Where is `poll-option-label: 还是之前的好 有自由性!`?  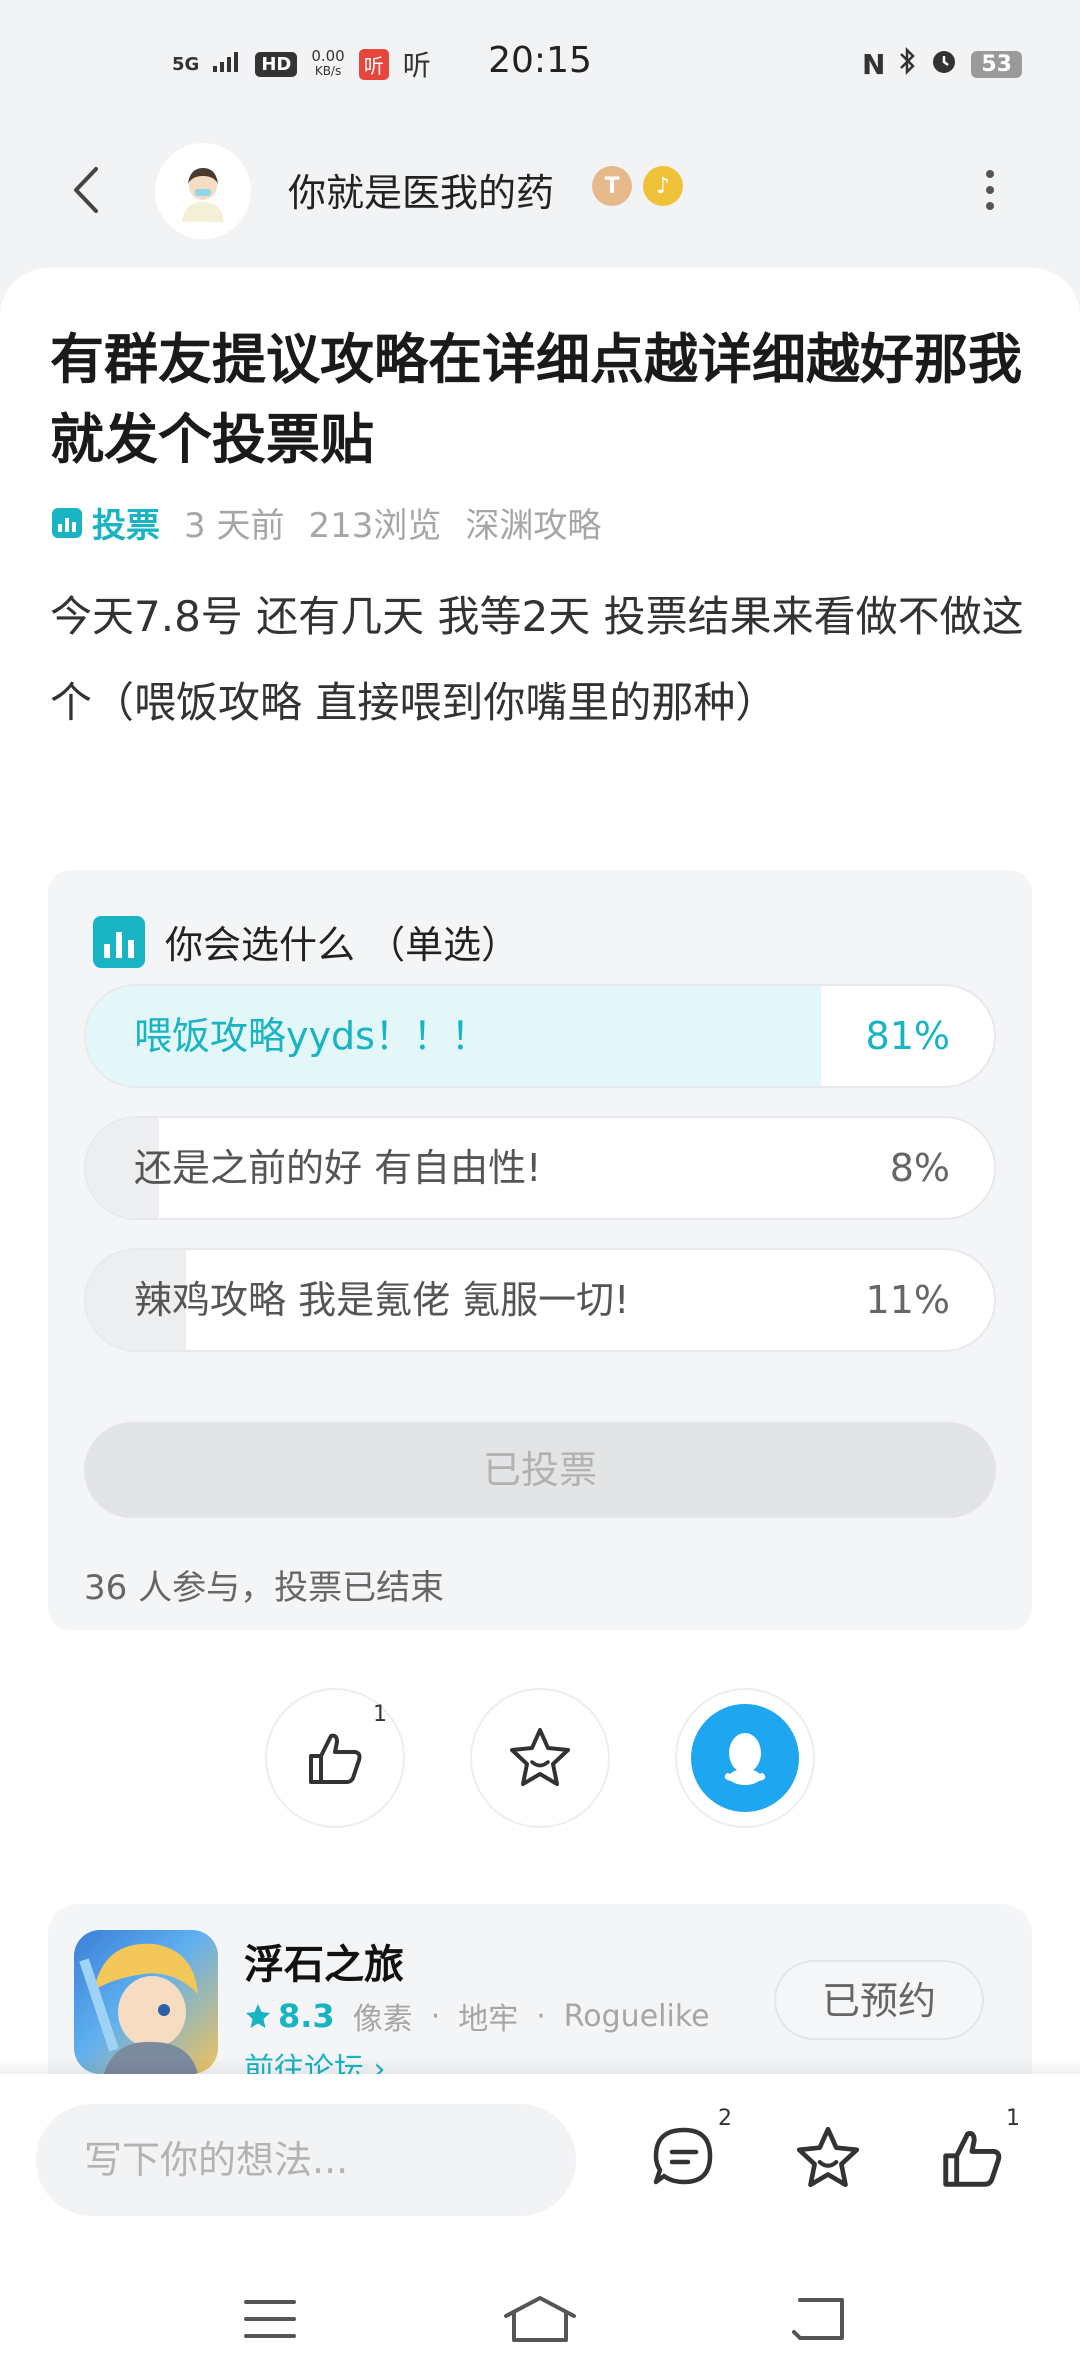 poll-option-label: 还是之前的好 有自由性! is located at coordinates (338, 1168).